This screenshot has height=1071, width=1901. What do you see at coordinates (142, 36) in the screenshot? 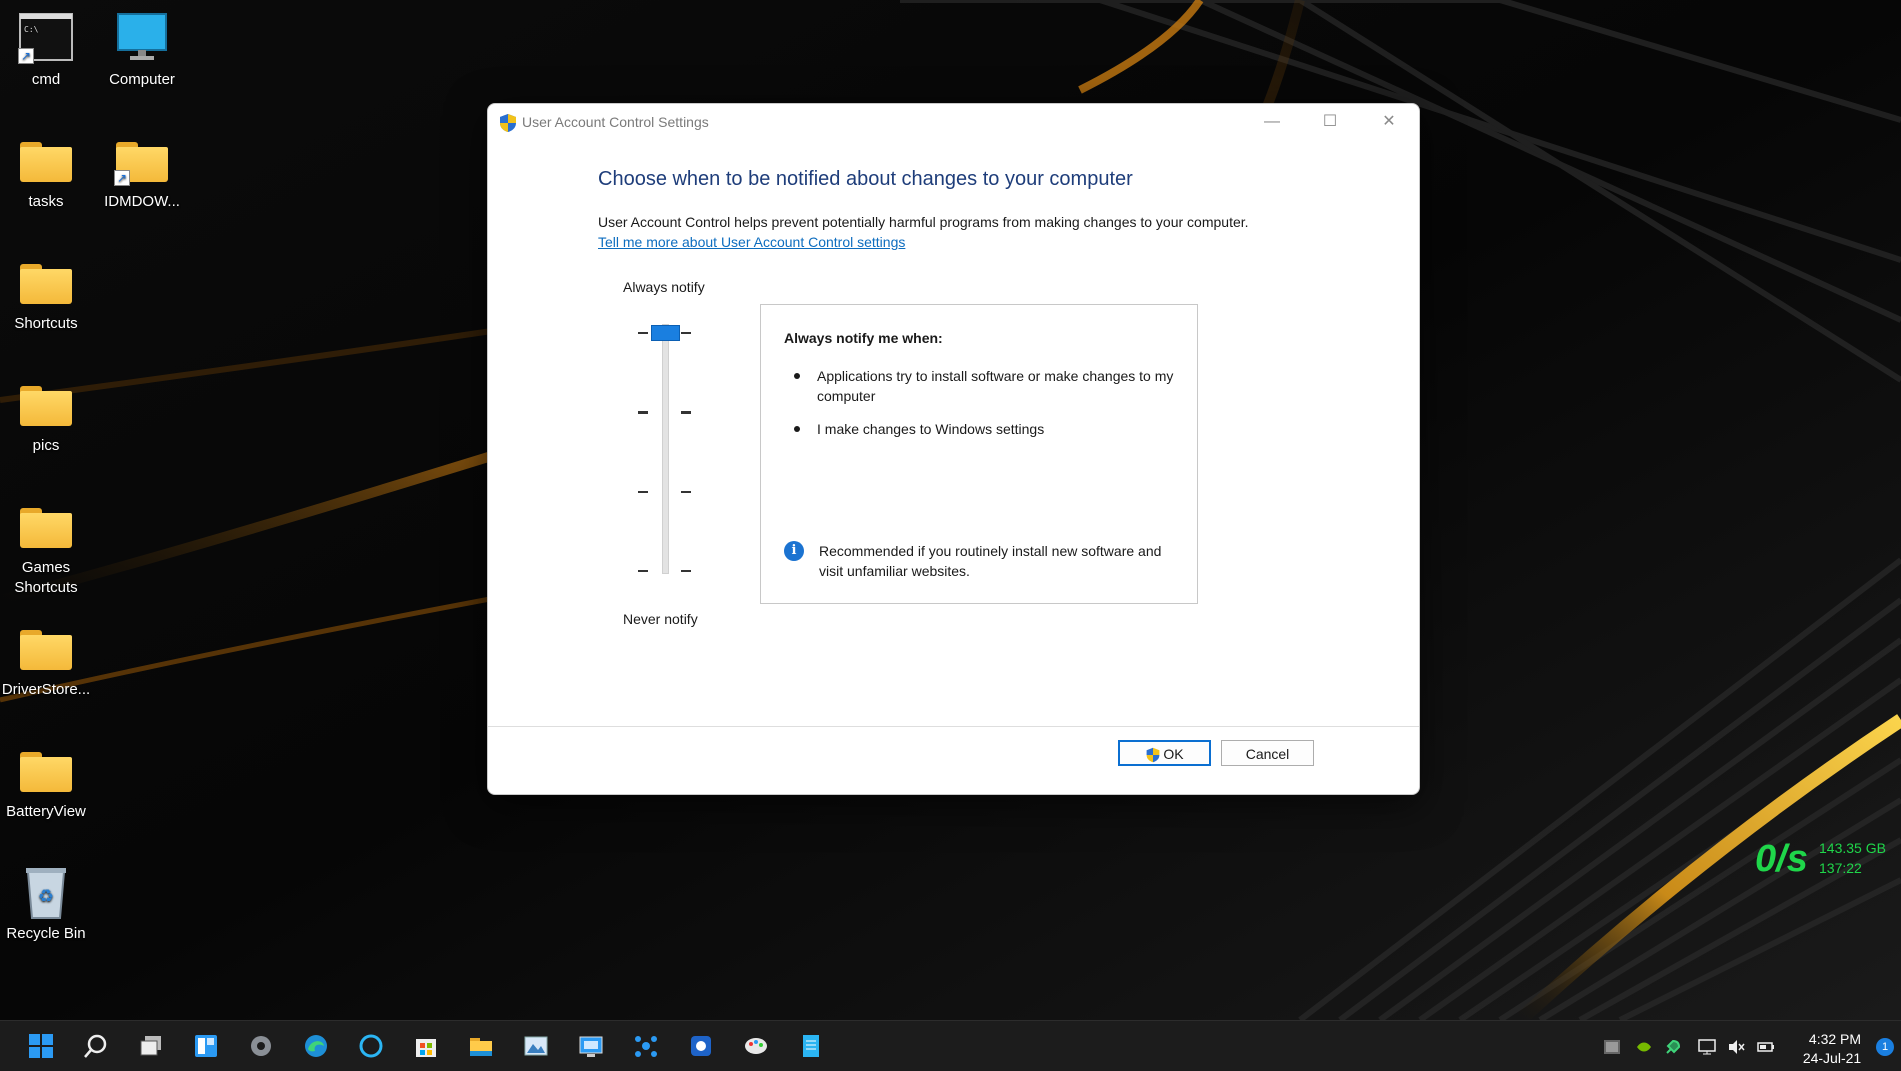
I see `computer-monitor-icon` at bounding box center [142, 36].